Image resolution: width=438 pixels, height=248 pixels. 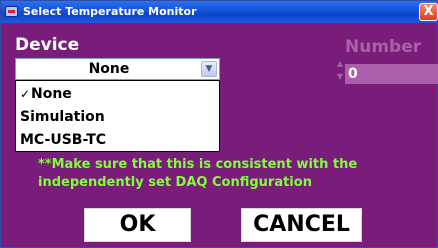 I want to click on device-option-label: Simulation, so click(x=62, y=117).